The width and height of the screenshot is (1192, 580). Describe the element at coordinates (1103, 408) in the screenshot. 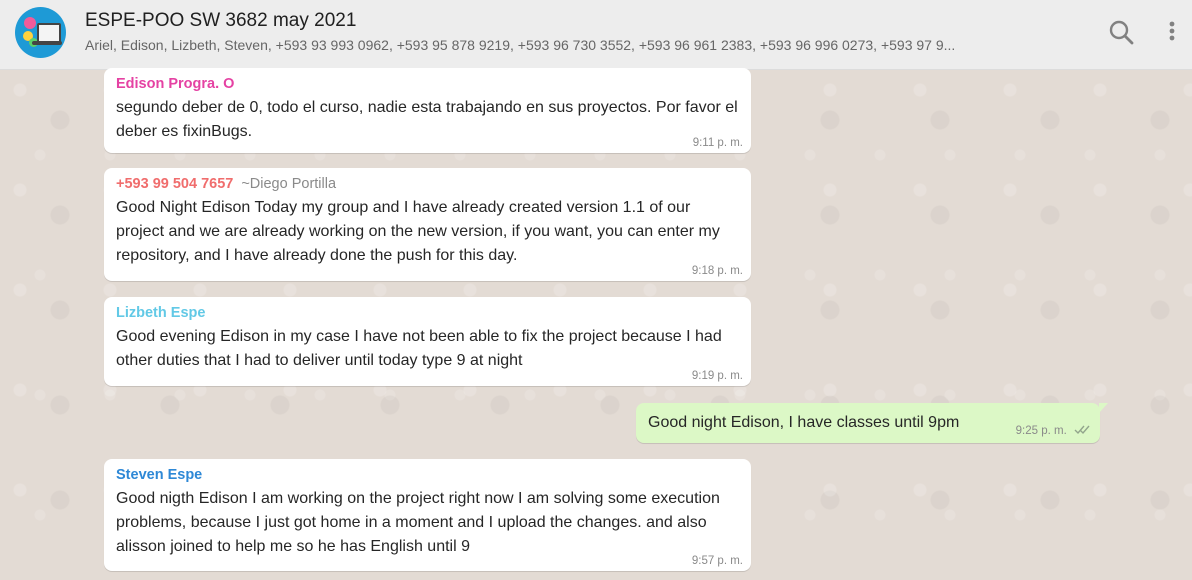

I see `bubble-tail` at that location.